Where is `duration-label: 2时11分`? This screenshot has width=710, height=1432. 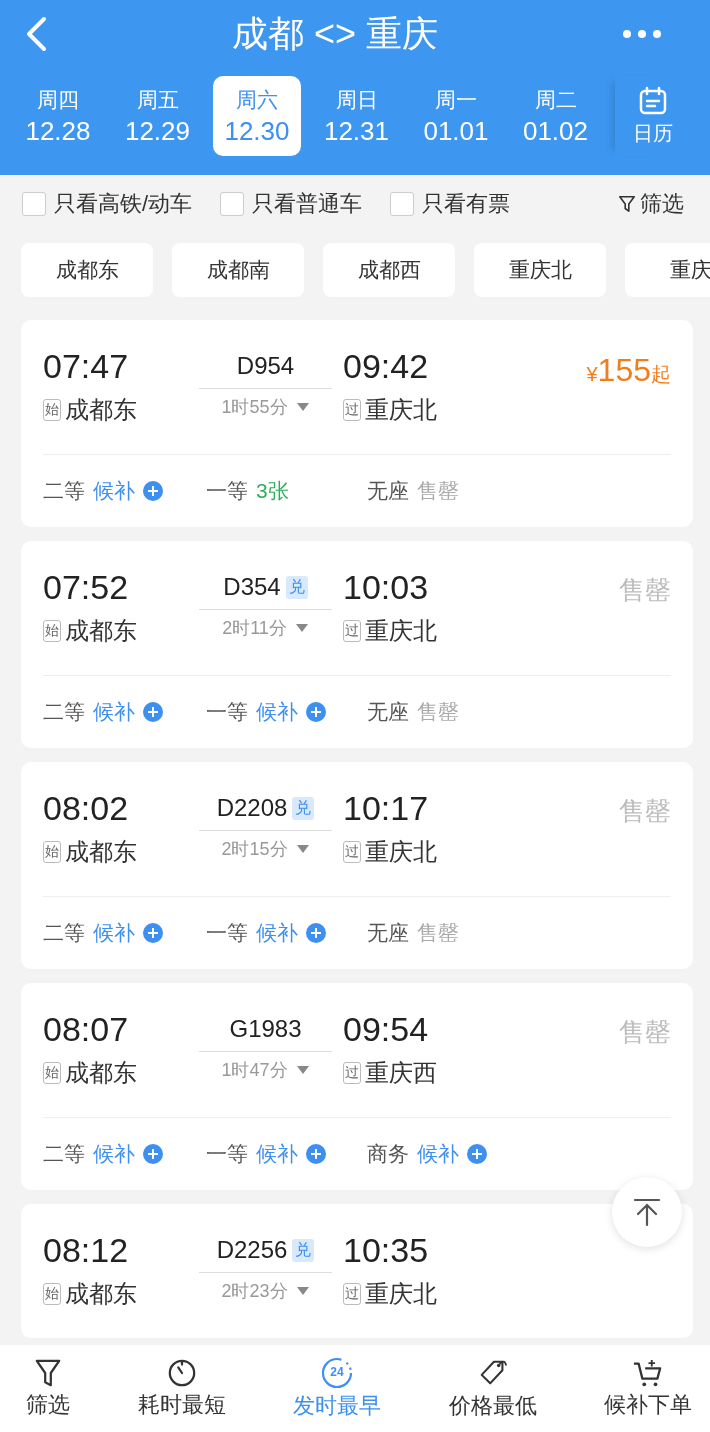
duration-label: 2时11分 is located at coordinates (254, 628).